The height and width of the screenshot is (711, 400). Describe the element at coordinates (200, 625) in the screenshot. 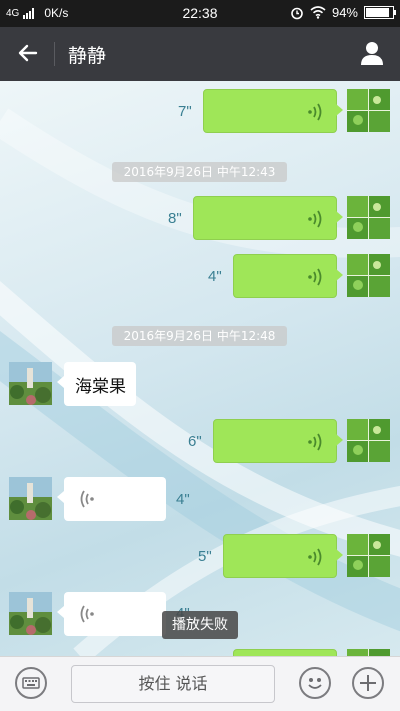

I see `toast-message: 播放失败` at that location.